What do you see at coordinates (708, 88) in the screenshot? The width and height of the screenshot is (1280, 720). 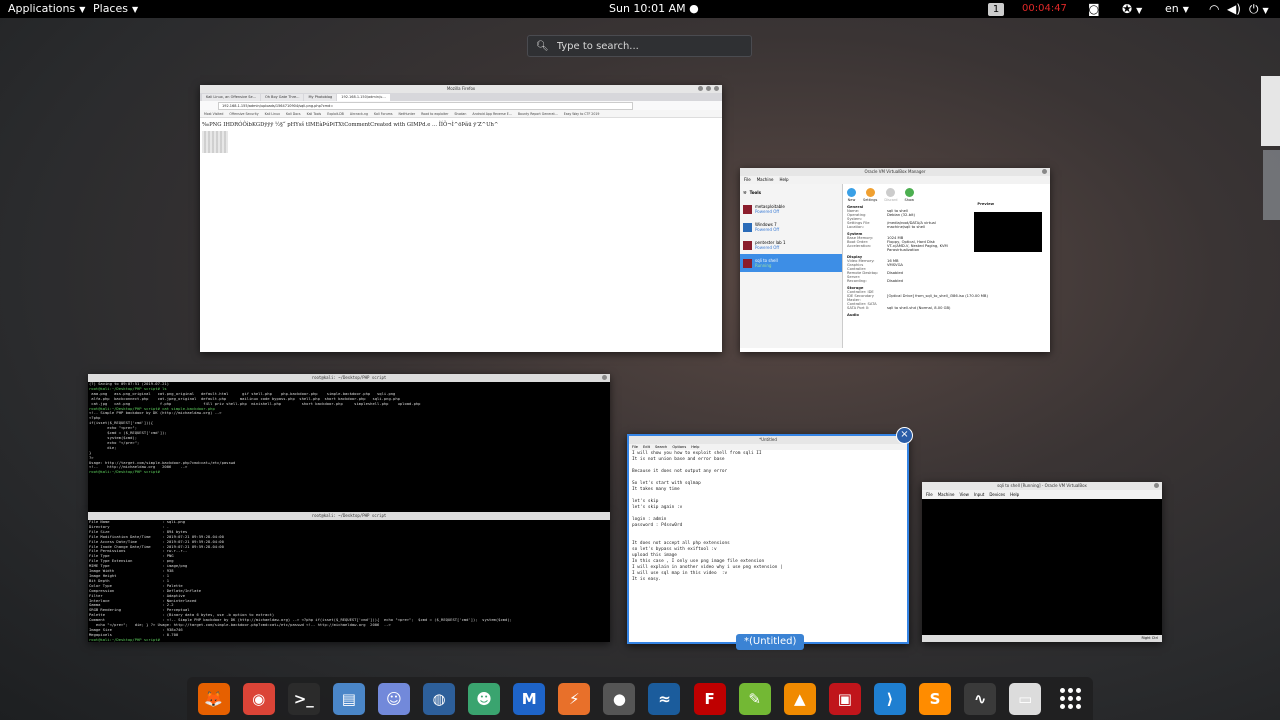 I see `maximize-icon` at bounding box center [708, 88].